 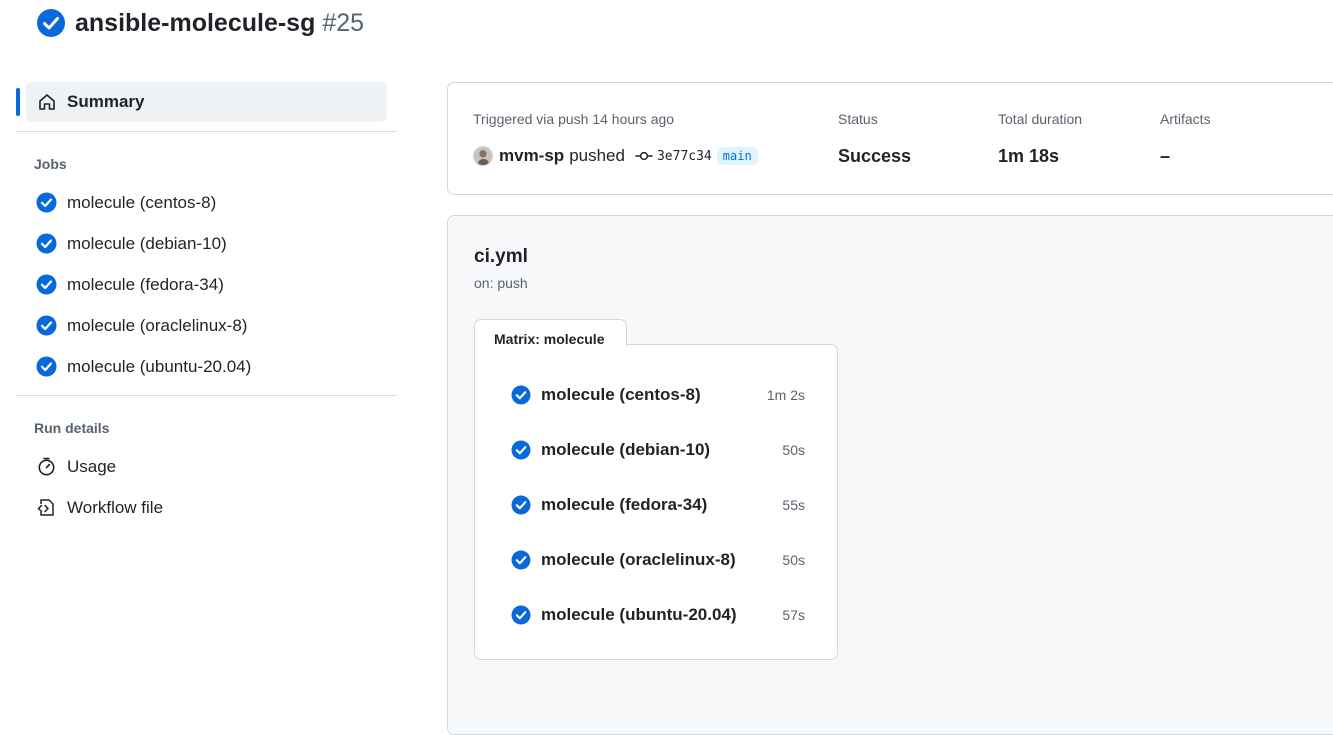 What do you see at coordinates (18, 102) in the screenshot?
I see `active-indicator` at bounding box center [18, 102].